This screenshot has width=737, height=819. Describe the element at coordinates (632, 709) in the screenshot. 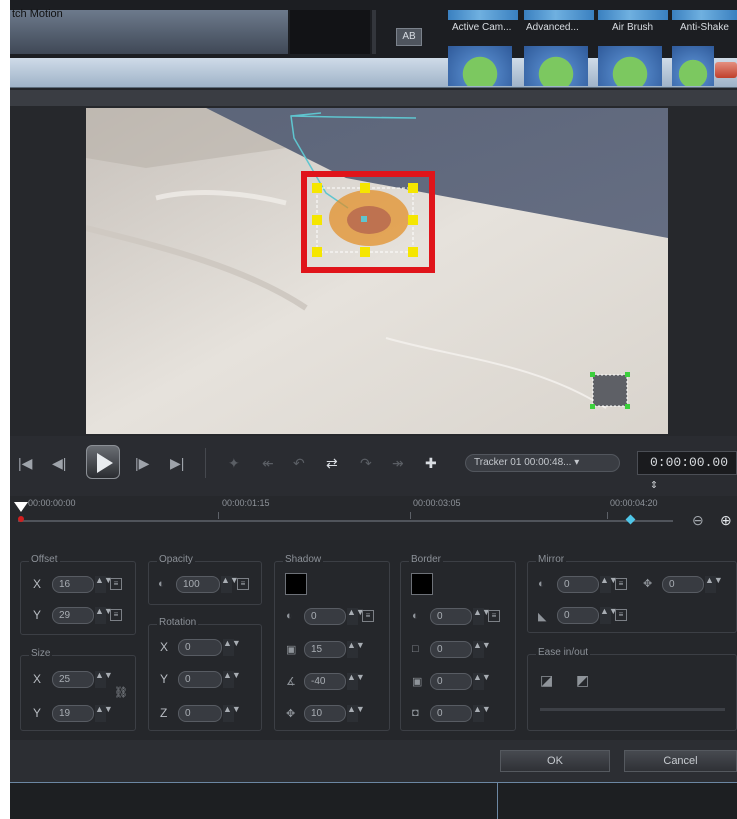

I see `ease-slider` at that location.